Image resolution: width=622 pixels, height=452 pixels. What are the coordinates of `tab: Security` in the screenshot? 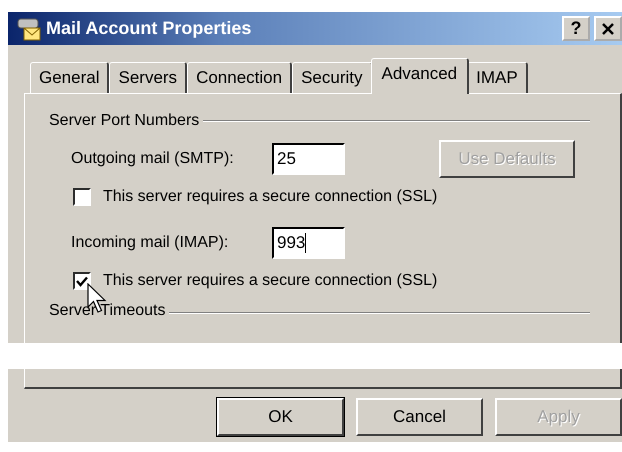 It's located at (332, 77).